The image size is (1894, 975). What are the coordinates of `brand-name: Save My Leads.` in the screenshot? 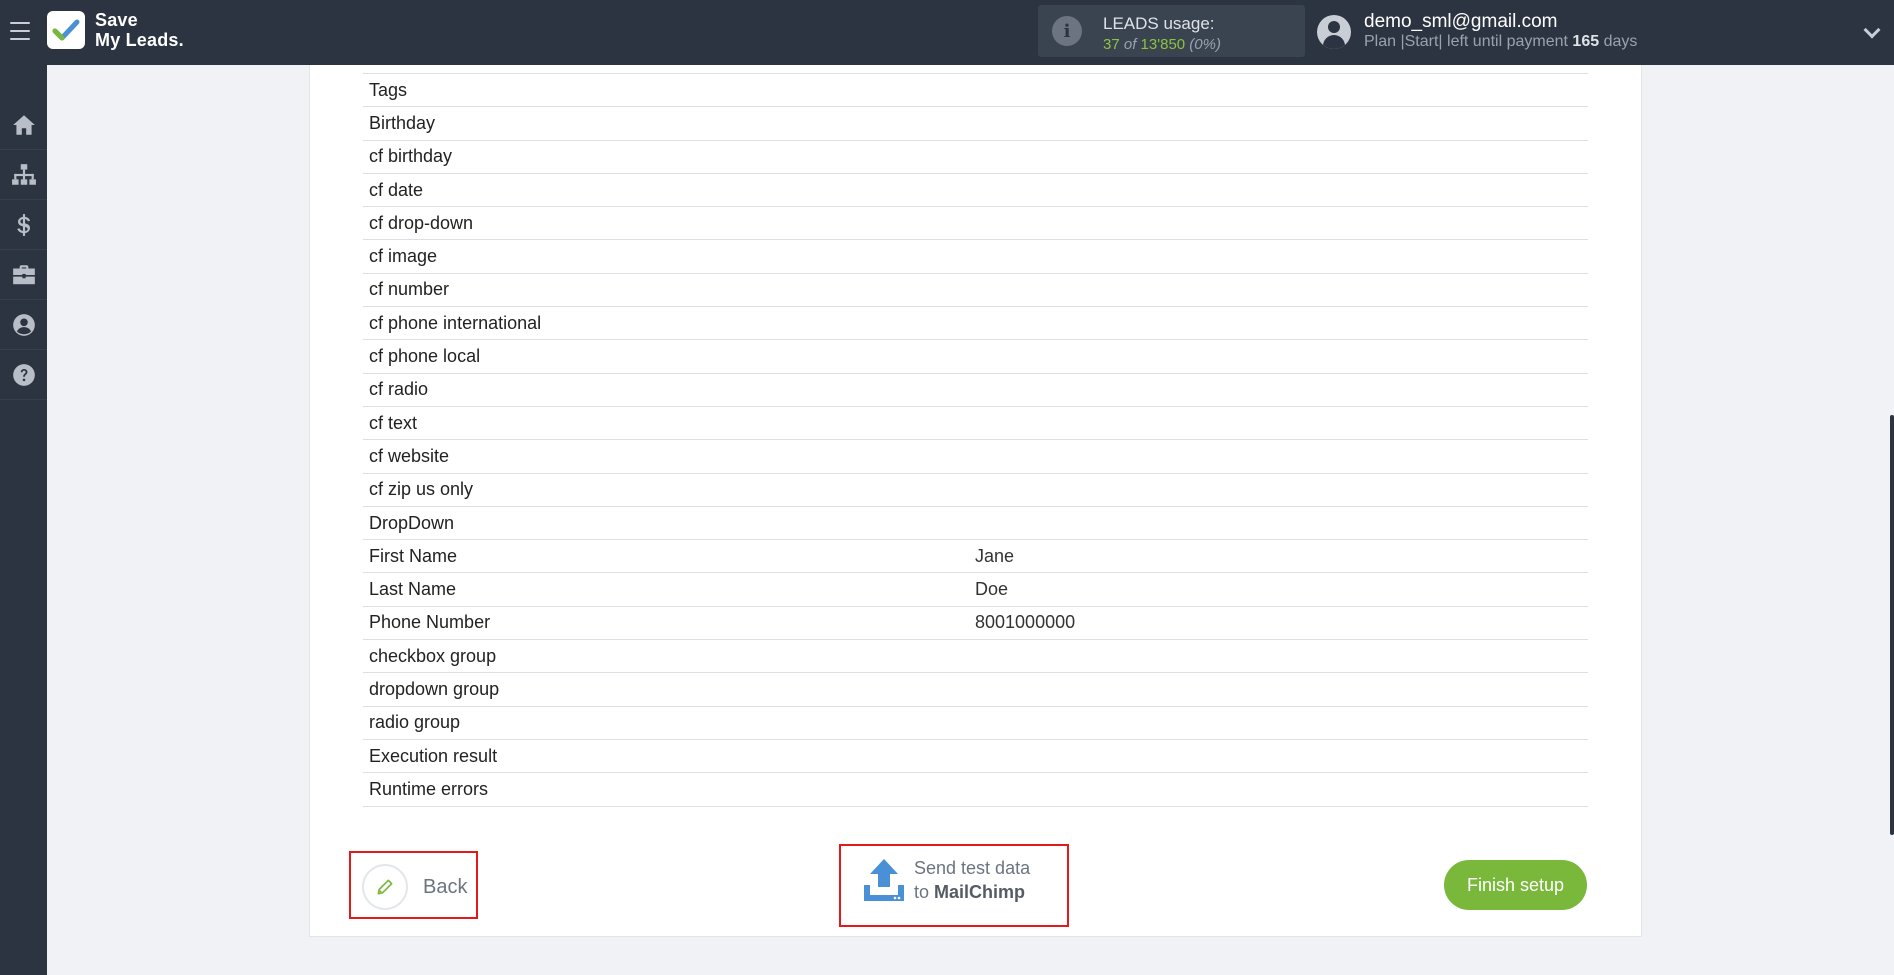 It's located at (139, 30).